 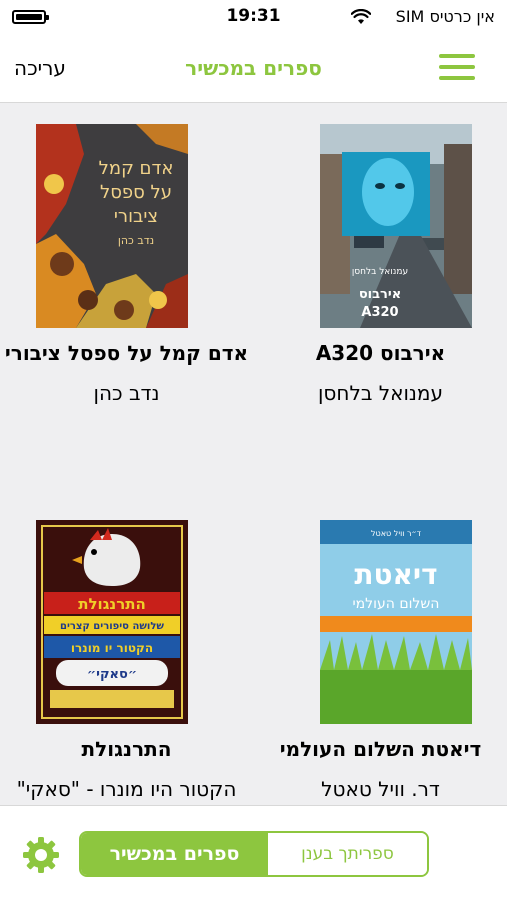 What do you see at coordinates (396, 226) in the screenshot?
I see `book-cover: עמנואל בלחסן אירבוס A320` at bounding box center [396, 226].